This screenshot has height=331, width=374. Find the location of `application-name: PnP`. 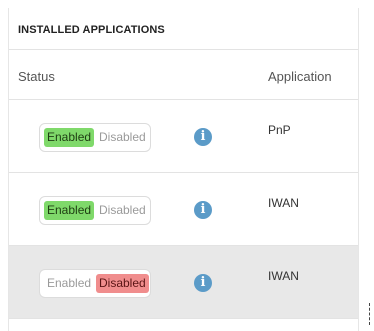

application-name: PnP is located at coordinates (279, 130).